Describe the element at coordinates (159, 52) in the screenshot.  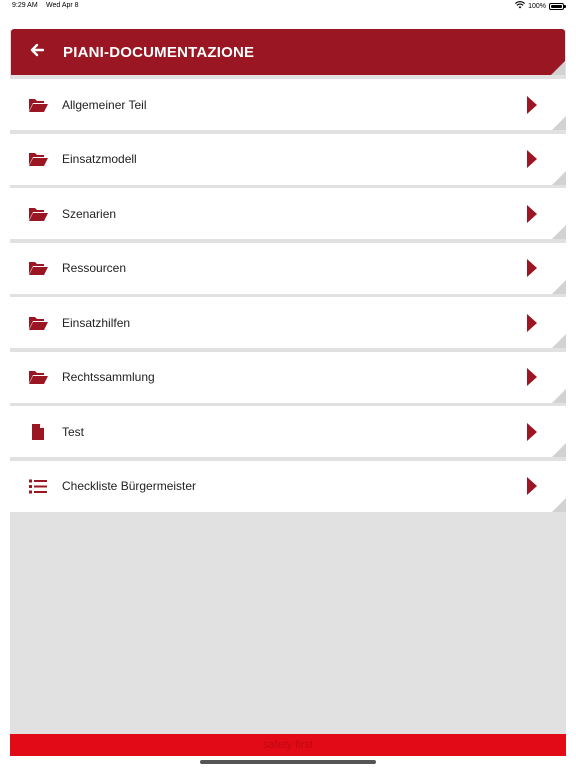
I see `page-title: PIANI-DOCUMENTAZIONE` at that location.